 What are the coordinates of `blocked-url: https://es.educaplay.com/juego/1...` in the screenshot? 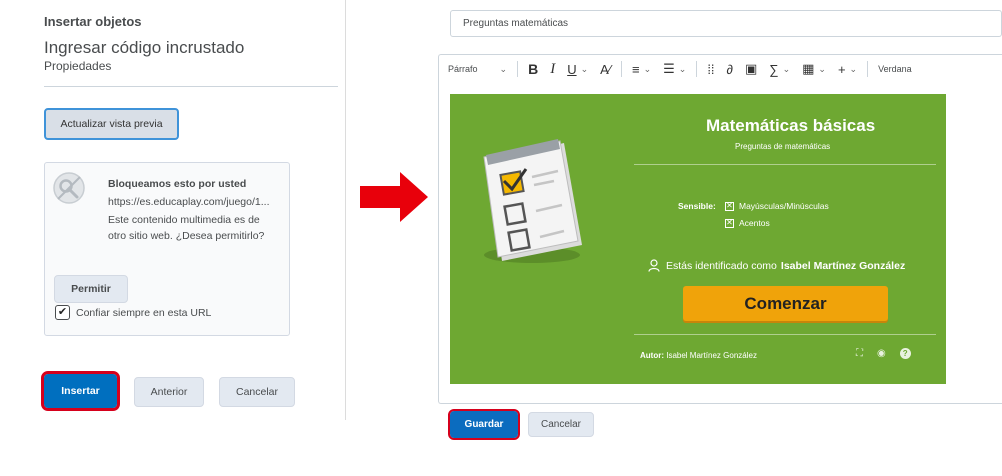 It's located at (189, 202).